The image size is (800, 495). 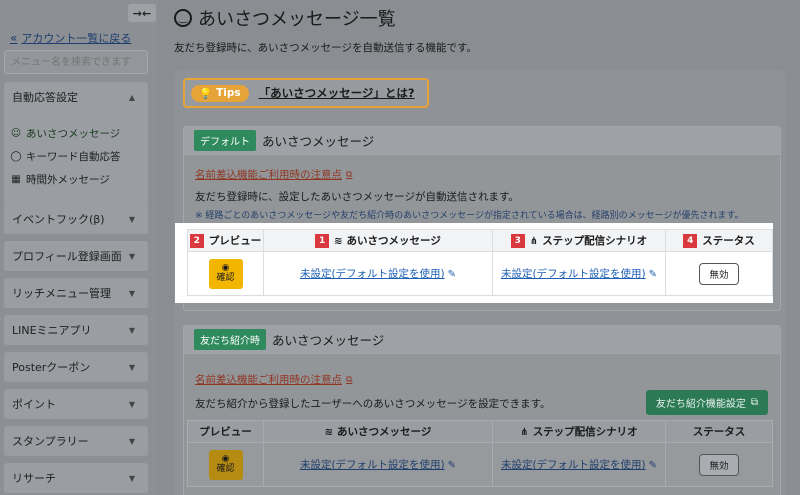 I want to click on sidebar-item-line-mini-app: LINEミニアプリ ▼, so click(x=76, y=330).